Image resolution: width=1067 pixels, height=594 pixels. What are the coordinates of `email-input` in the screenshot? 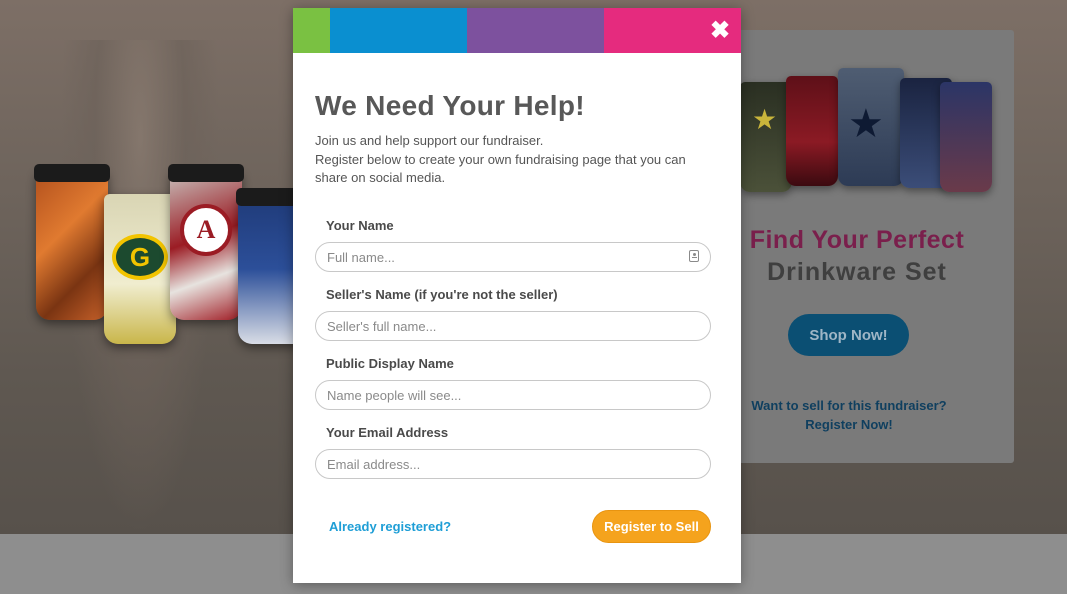 It's located at (513, 464).